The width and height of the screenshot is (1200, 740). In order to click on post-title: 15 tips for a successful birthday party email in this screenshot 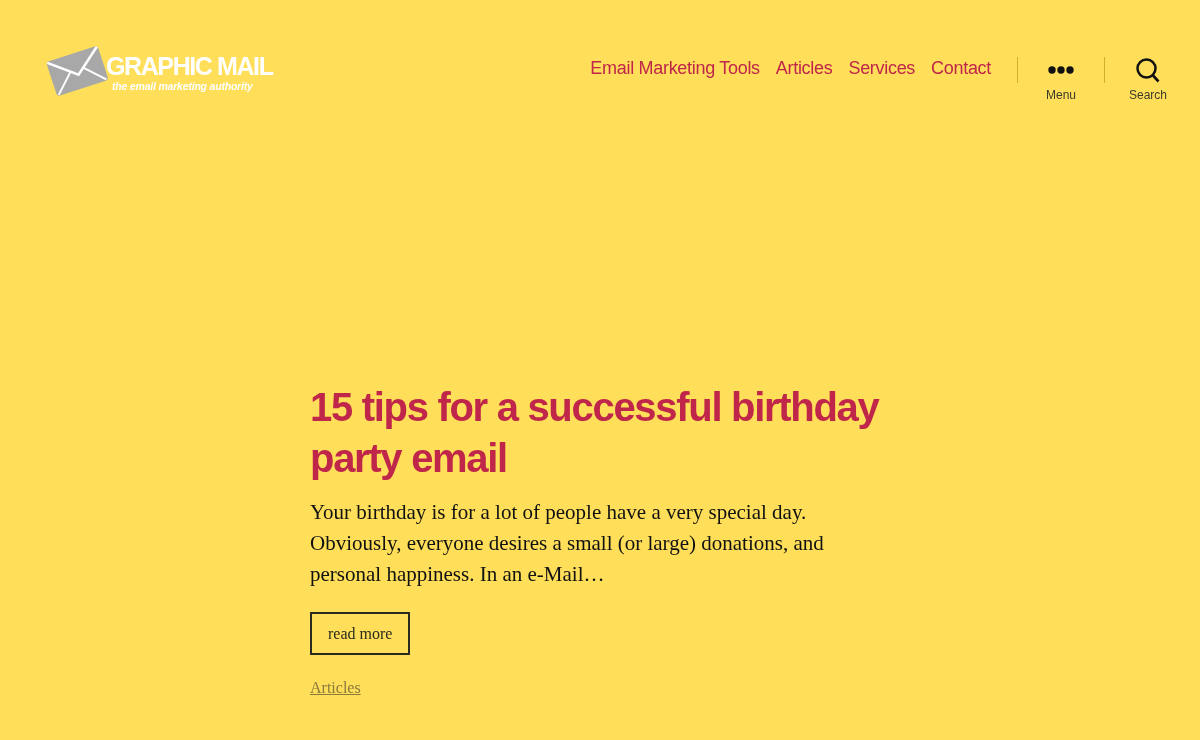, I will do `click(595, 433)`.